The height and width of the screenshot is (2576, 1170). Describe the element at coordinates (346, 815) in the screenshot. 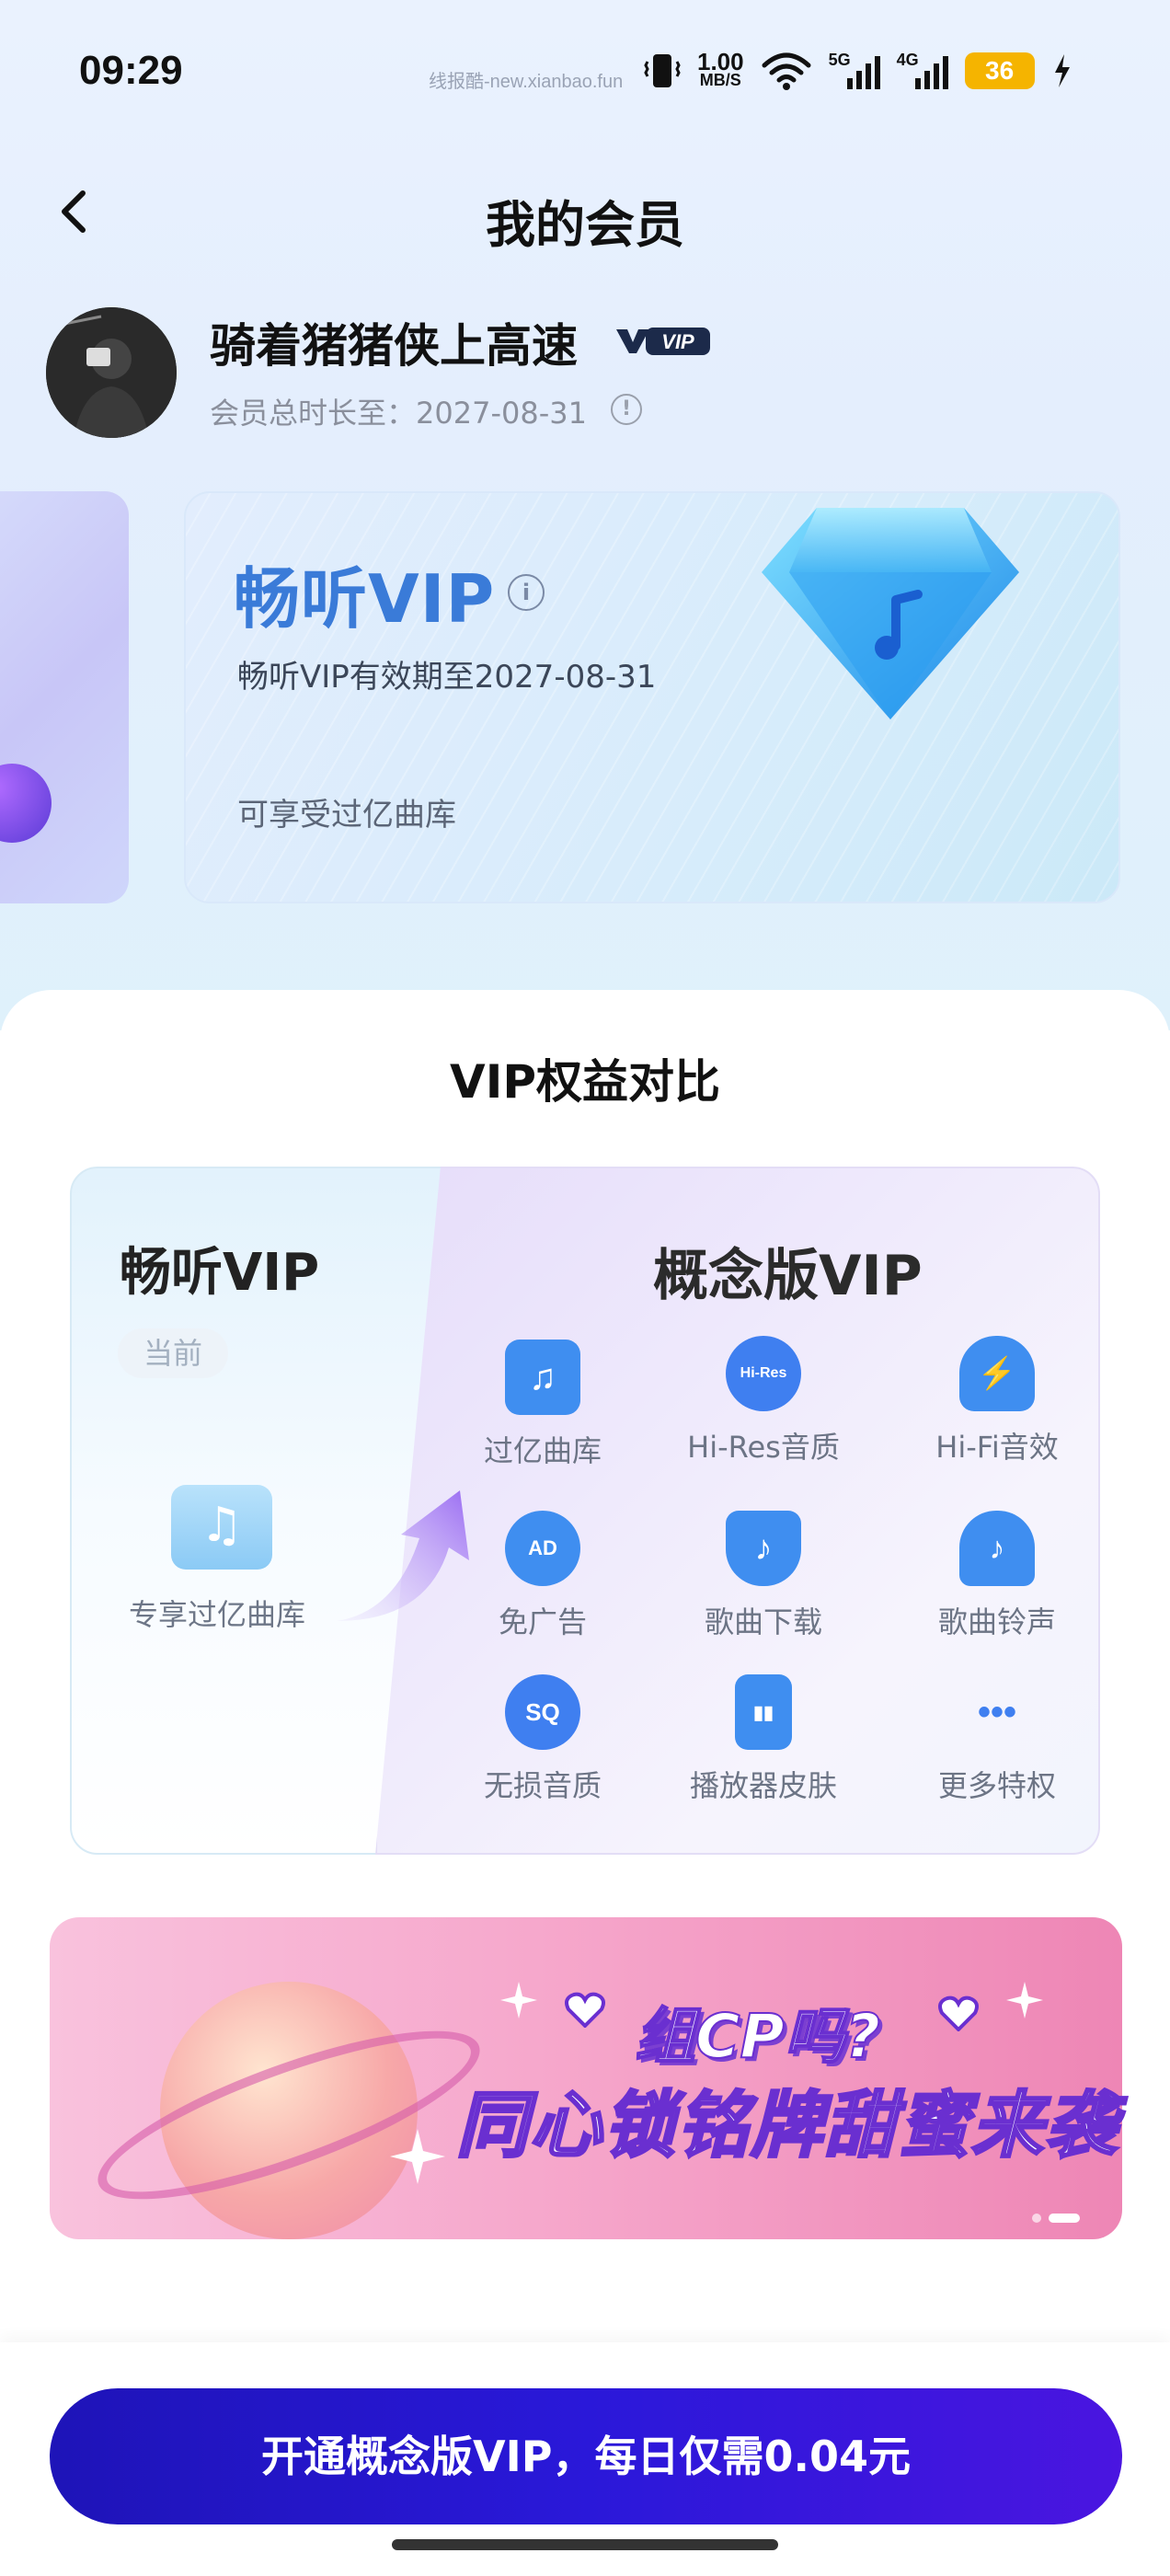

I see `card-benefit: 可享受过亿曲库` at that location.